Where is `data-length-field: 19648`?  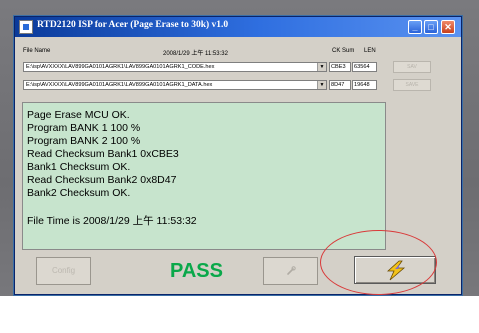 data-length-field: 19648 is located at coordinates (364, 85).